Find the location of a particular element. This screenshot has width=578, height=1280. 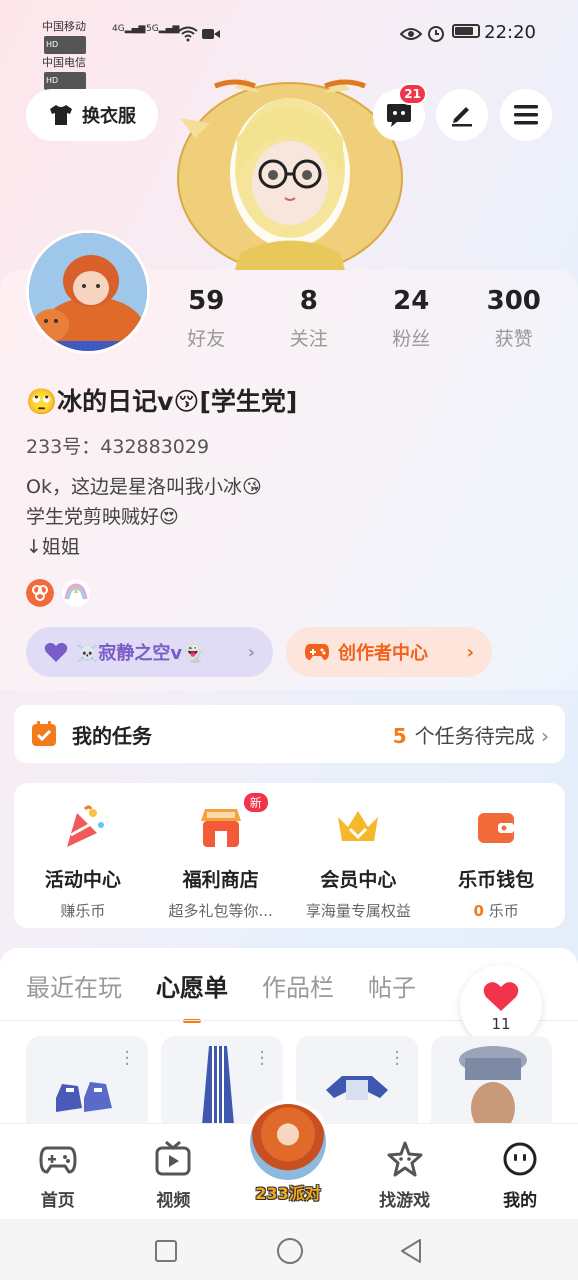

net-type-2: 5G is located at coordinates (152, 29).